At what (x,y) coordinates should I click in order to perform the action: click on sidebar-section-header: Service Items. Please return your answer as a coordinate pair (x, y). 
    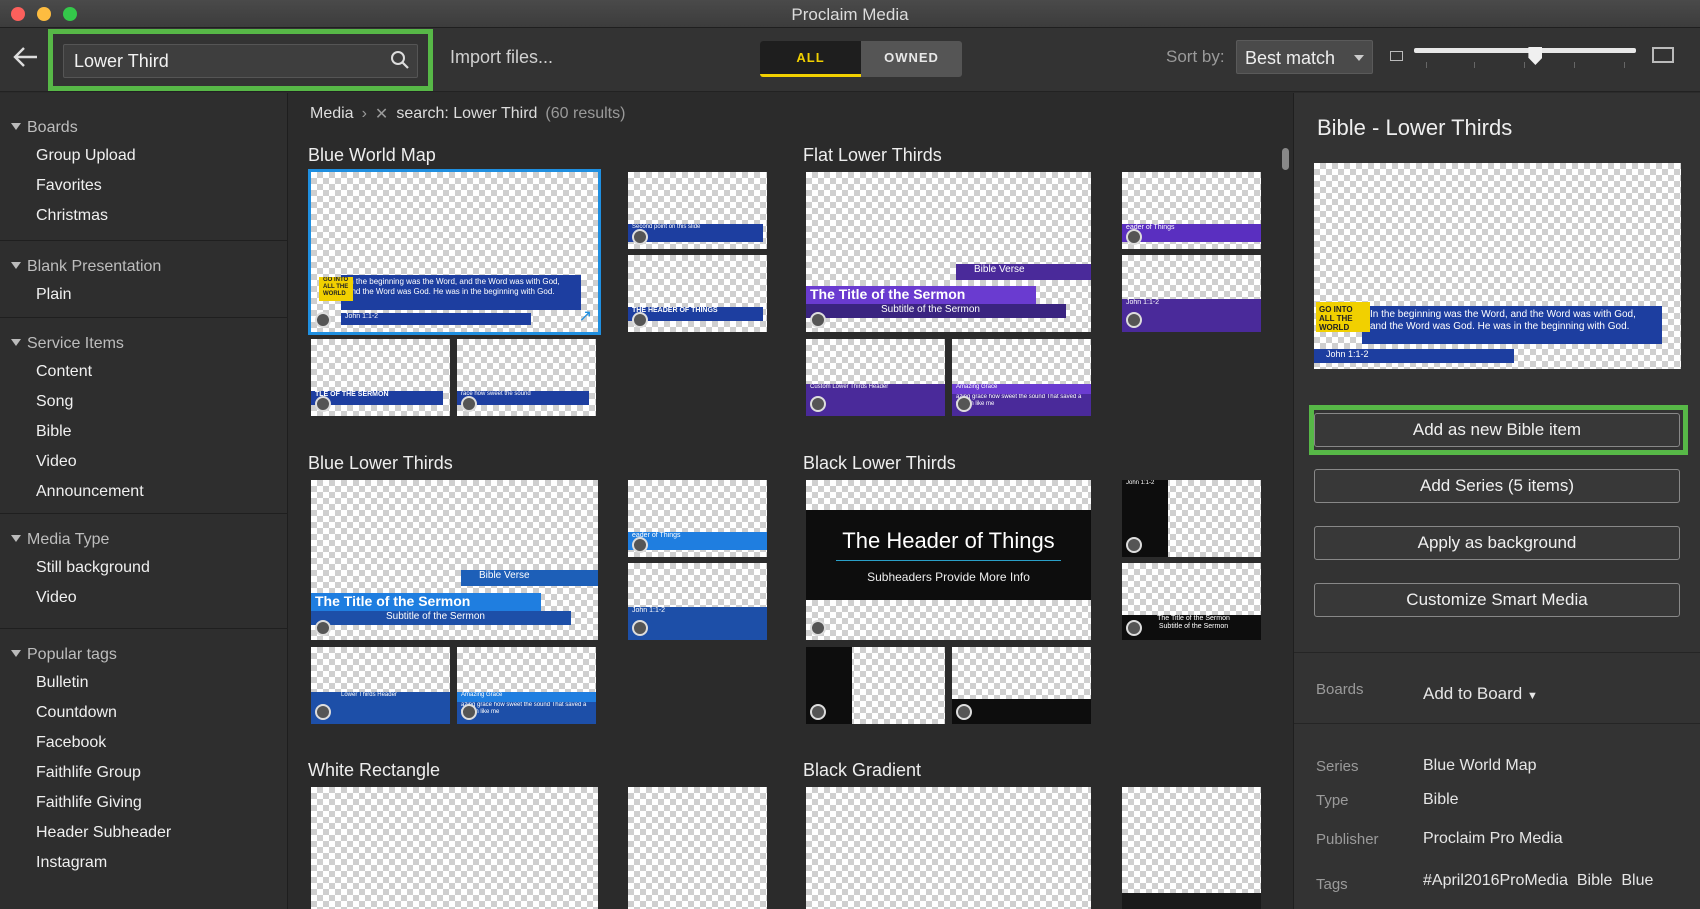
    Looking at the image, I should click on (144, 343).